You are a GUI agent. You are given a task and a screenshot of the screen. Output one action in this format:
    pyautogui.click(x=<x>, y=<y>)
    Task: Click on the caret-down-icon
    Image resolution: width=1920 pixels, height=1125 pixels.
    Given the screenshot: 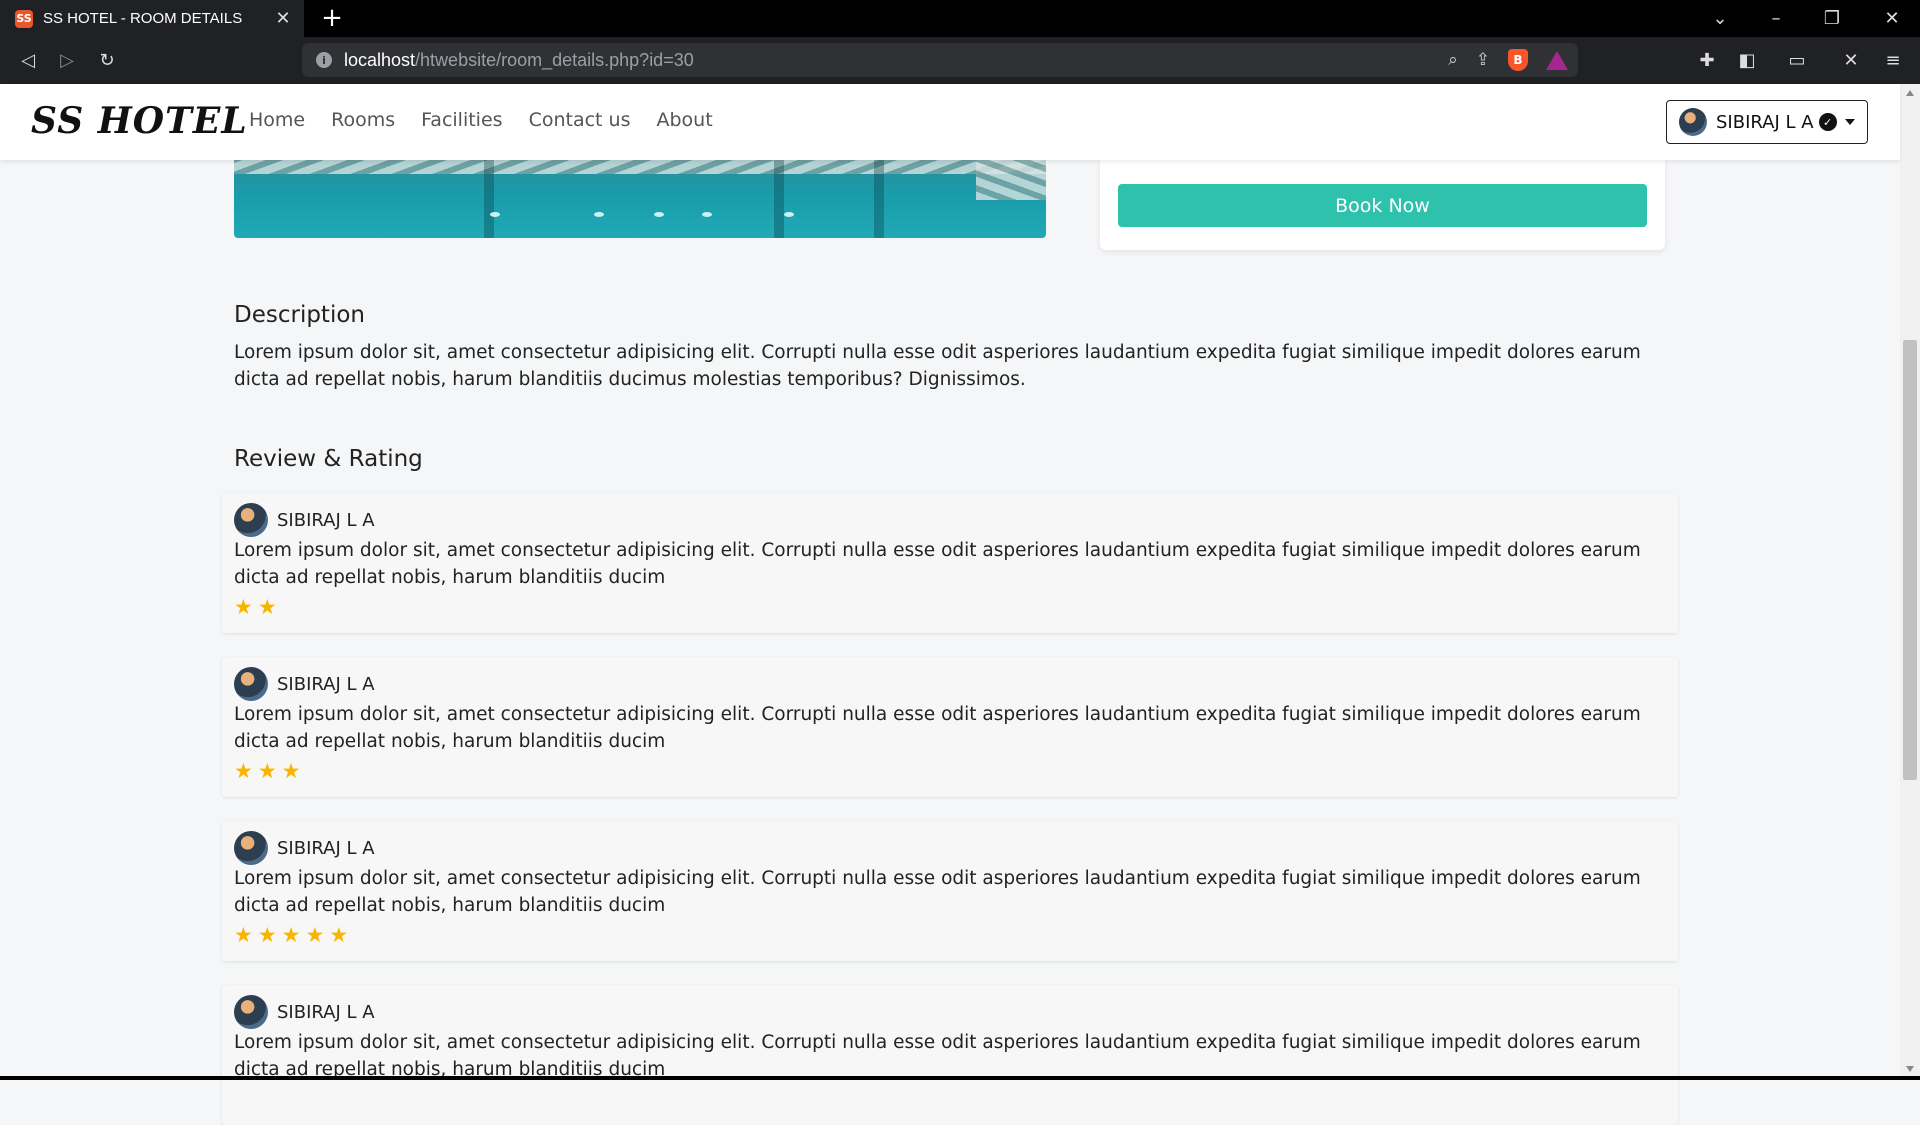 What is the action you would take?
    pyautogui.click(x=1849, y=122)
    